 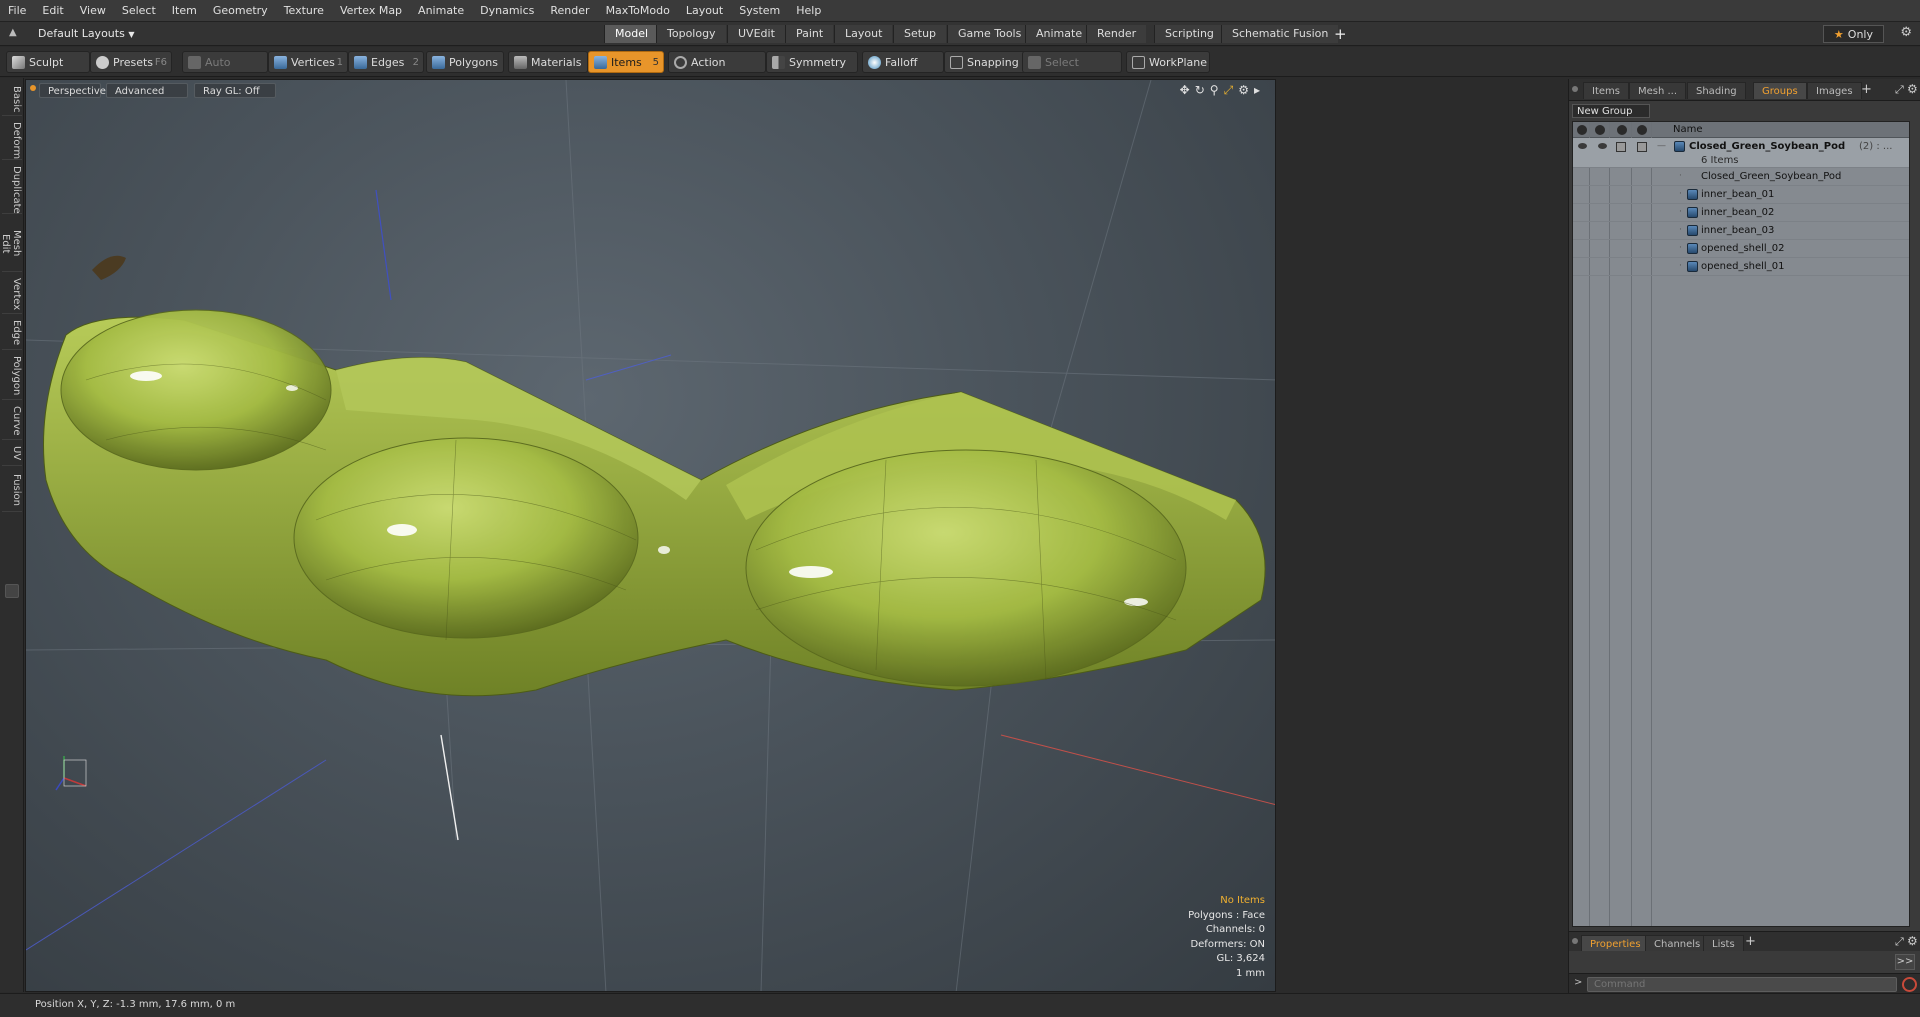 I want to click on viewport-menu-icon: ▸, so click(x=1259, y=90).